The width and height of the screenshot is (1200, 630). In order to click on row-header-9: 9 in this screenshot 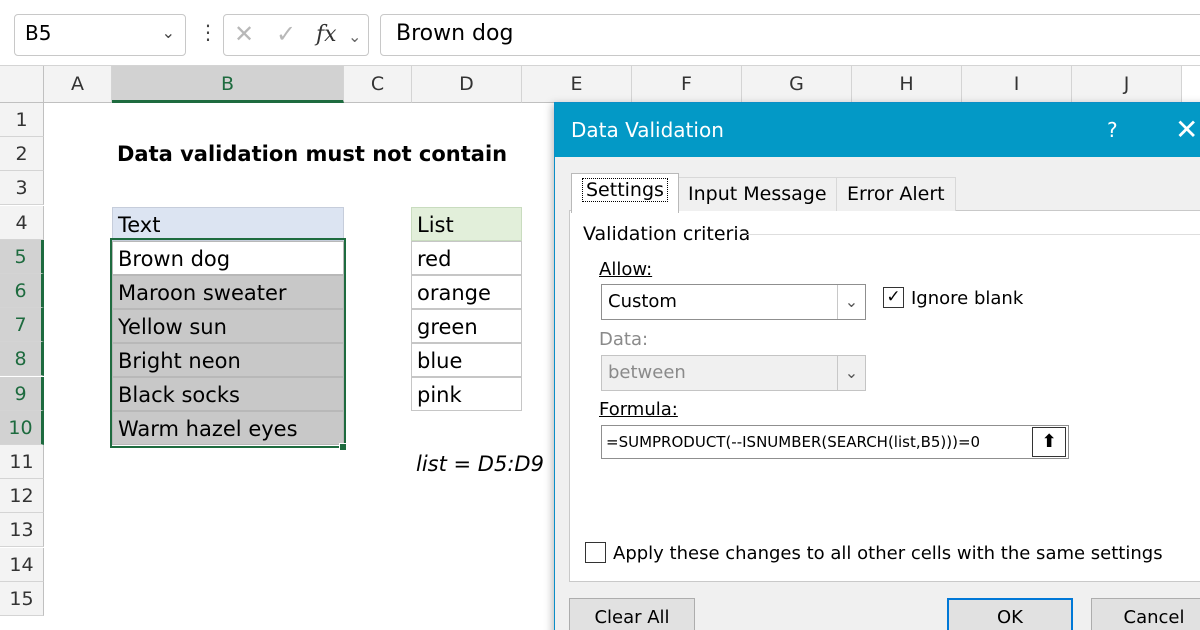, I will do `click(22, 393)`.